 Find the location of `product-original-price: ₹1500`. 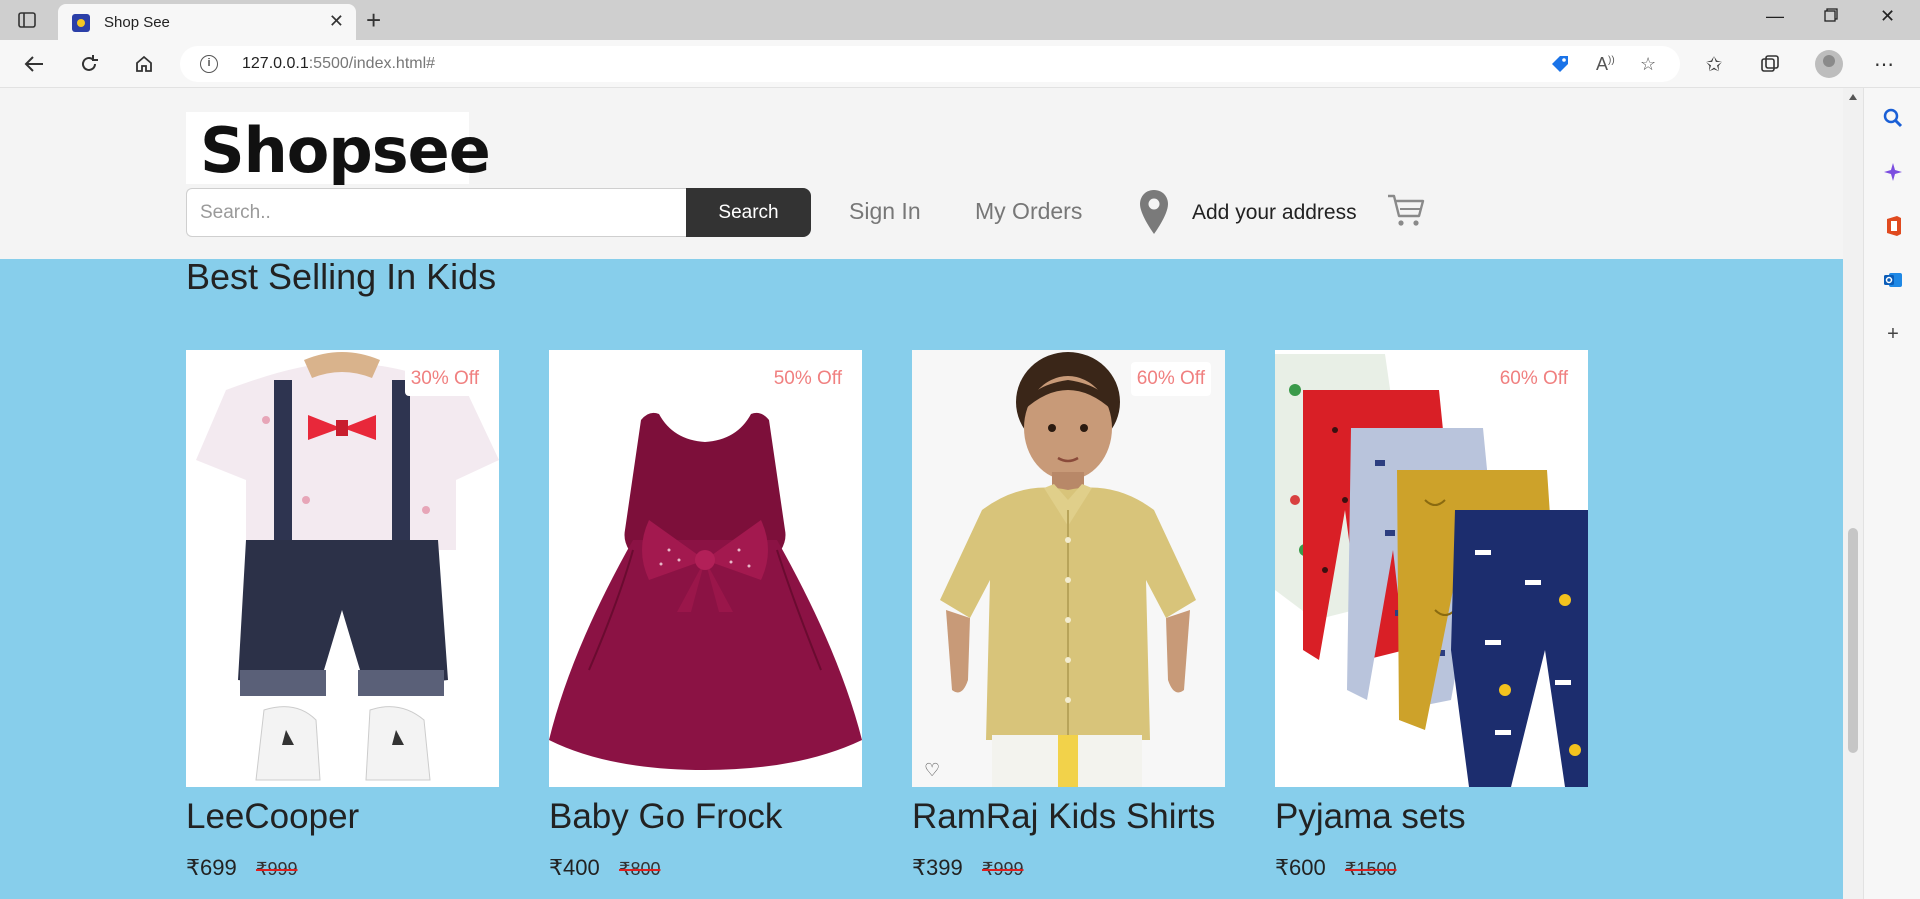

product-original-price: ₹1500 is located at coordinates (1371, 869).